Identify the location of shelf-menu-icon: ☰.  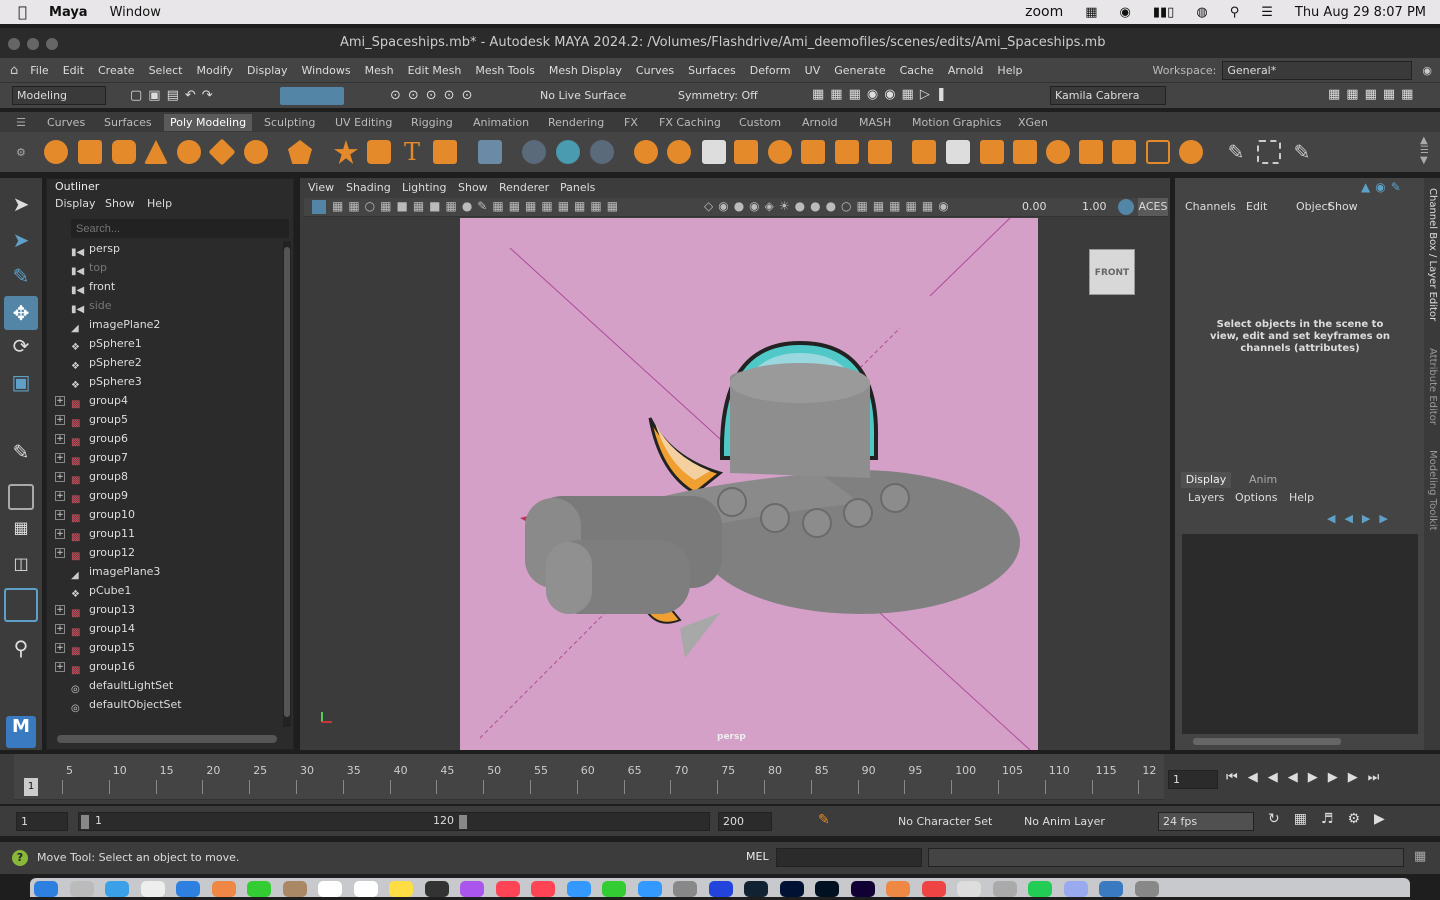
(21, 122).